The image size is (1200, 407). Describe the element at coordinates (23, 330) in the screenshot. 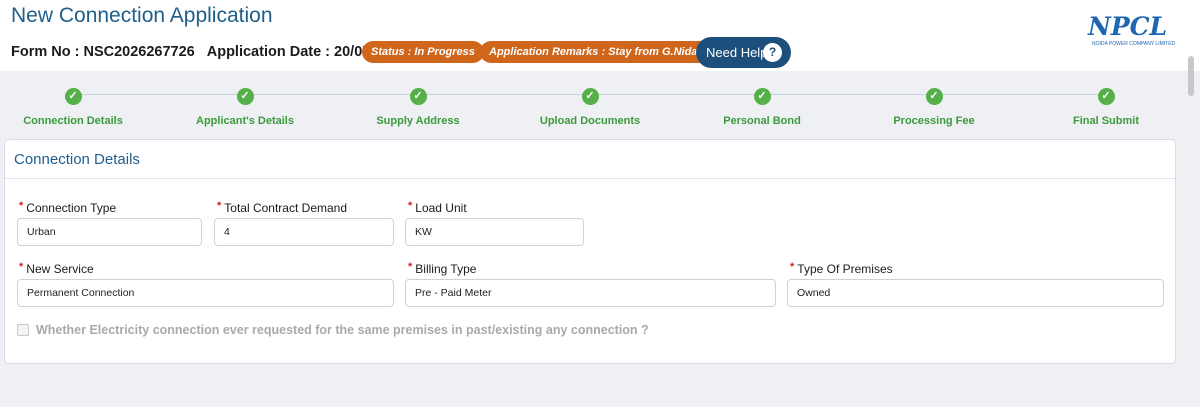

I see `previous-connection-checkbox` at that location.